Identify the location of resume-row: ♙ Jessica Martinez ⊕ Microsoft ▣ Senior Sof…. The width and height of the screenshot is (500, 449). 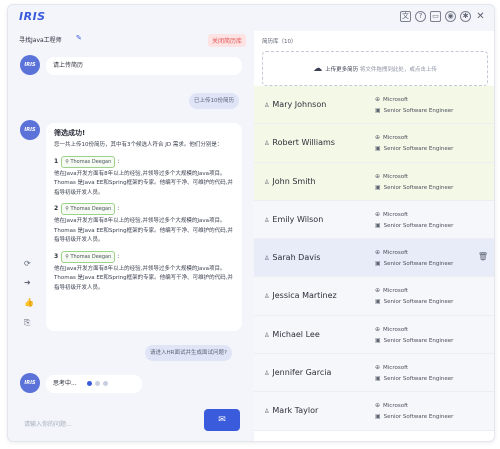
(374, 296).